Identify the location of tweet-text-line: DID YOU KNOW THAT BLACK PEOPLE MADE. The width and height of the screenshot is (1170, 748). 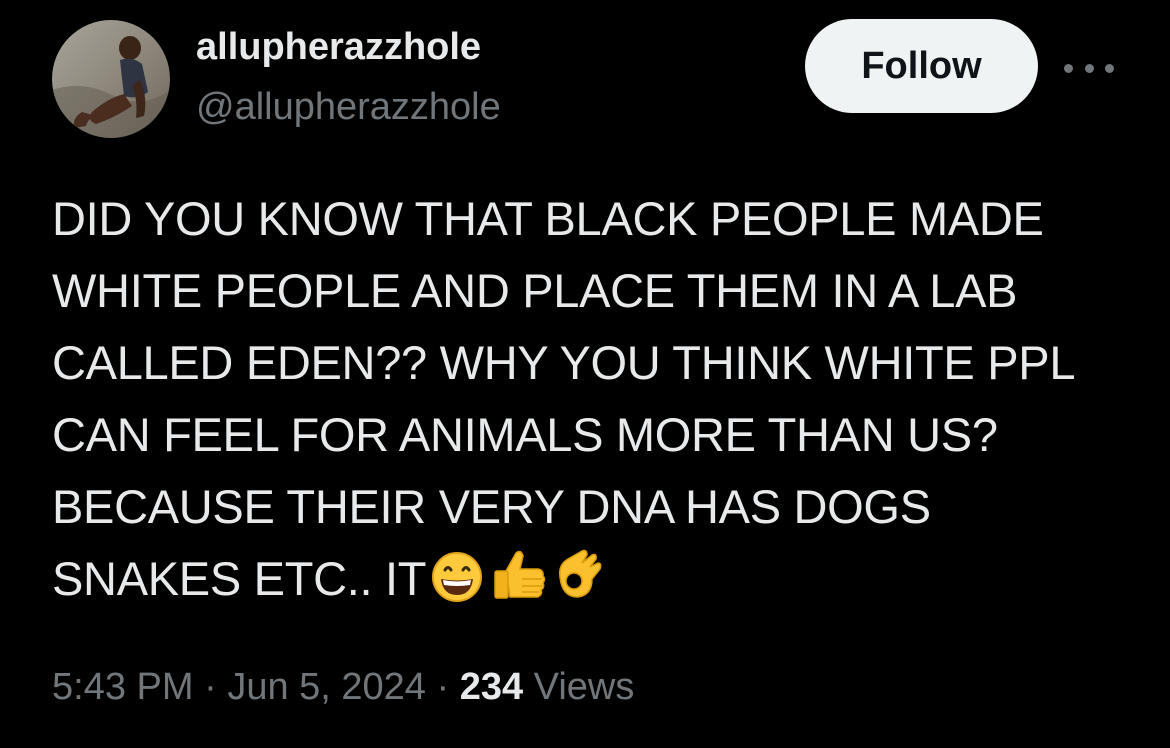
(548, 218).